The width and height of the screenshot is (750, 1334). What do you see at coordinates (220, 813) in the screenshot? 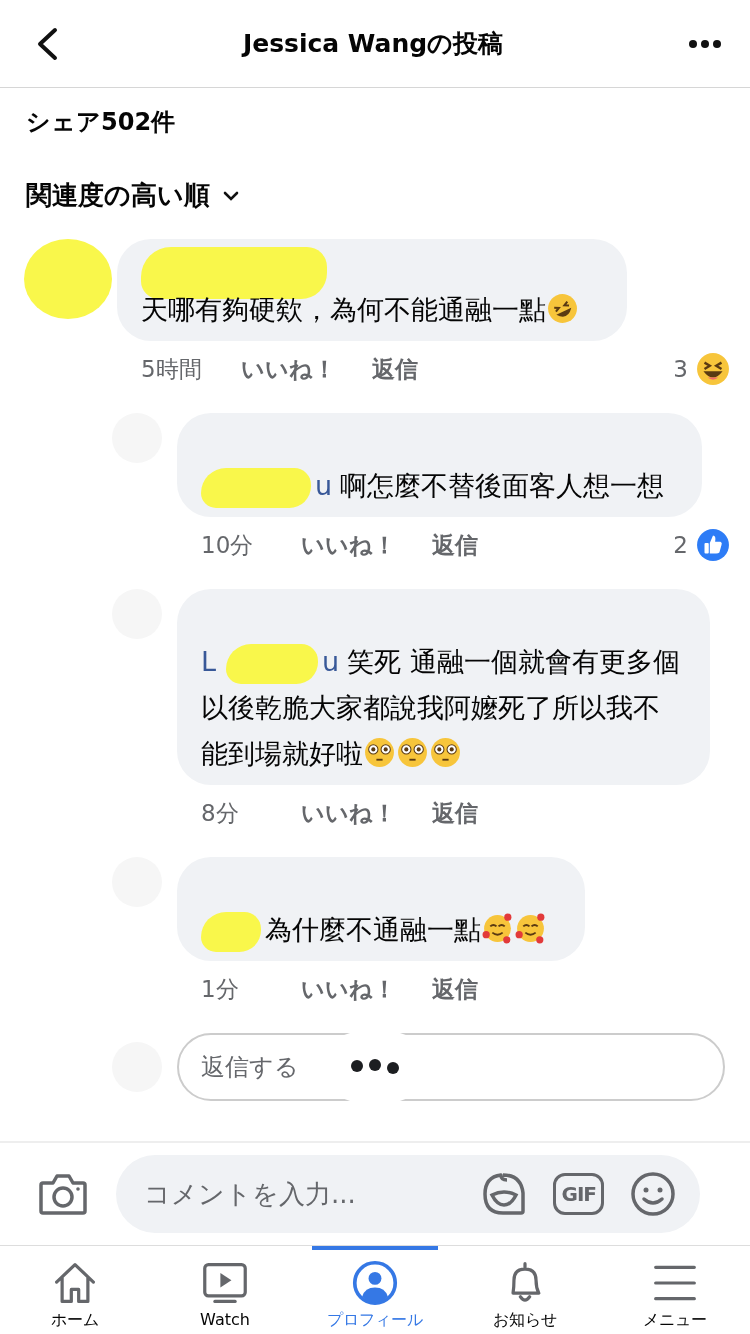
I see `comment-time: 8分` at bounding box center [220, 813].